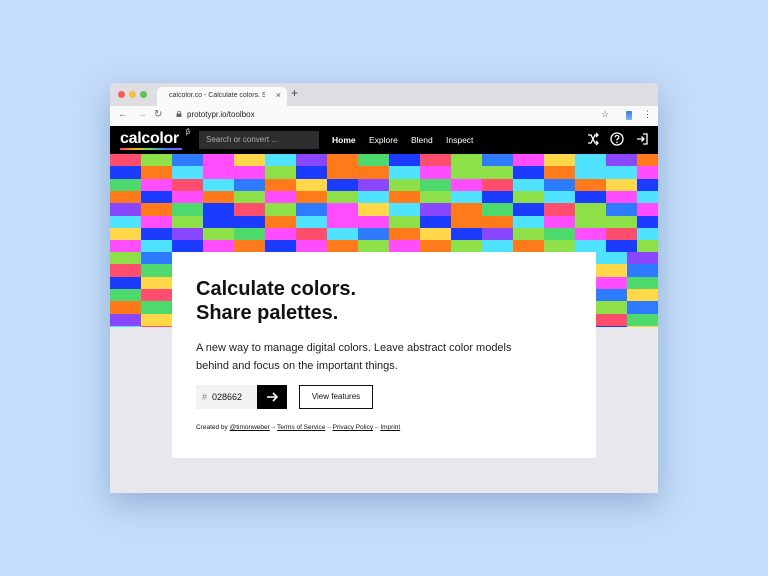  I want to click on tab-close-icon: ×, so click(278, 95).